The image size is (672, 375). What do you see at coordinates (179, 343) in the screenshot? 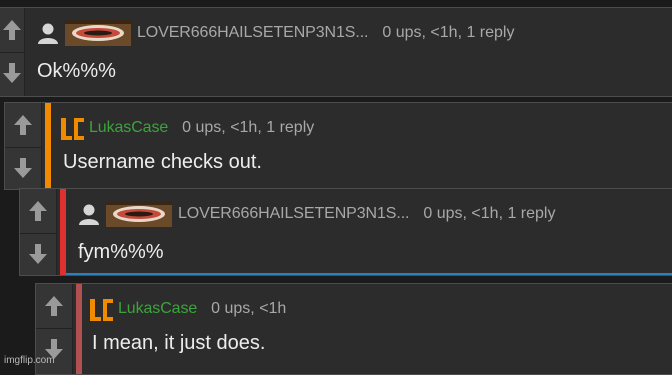
I see `comment-body: I mean, it just does.` at bounding box center [179, 343].